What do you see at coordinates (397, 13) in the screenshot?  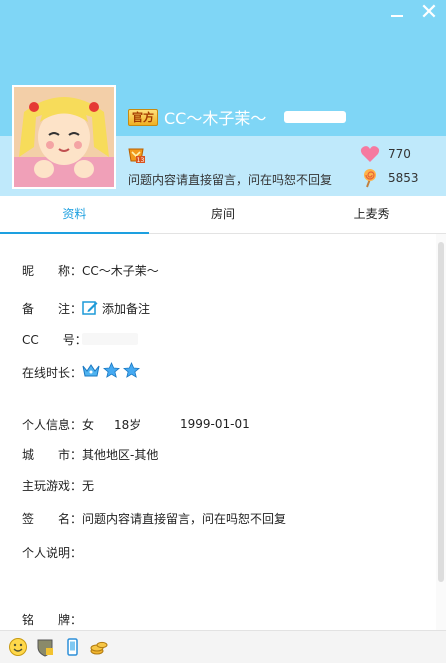 I see `minimize-icon` at bounding box center [397, 13].